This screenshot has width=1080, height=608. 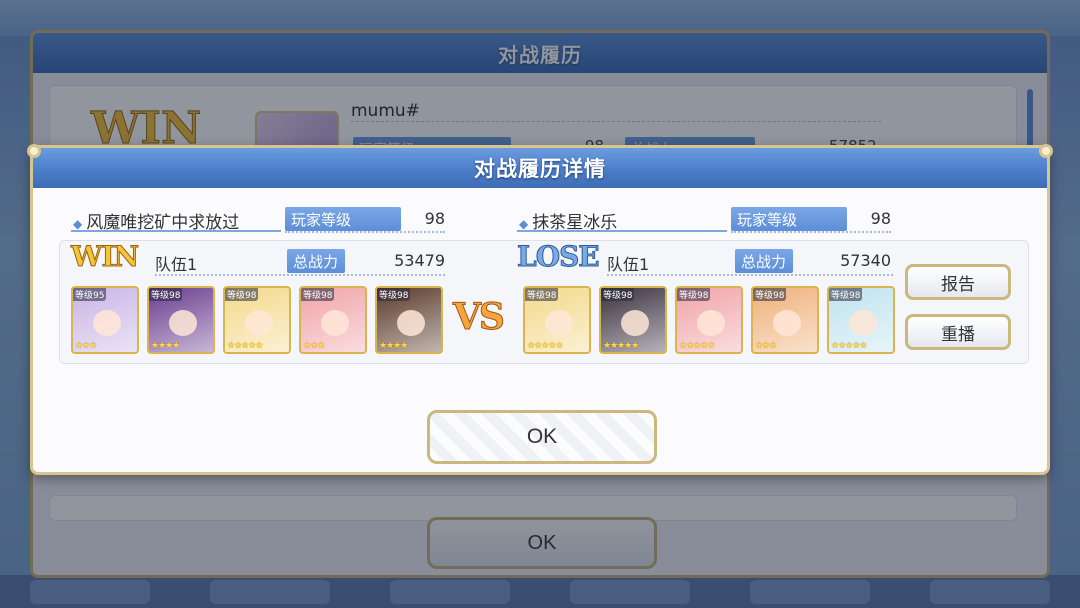 What do you see at coordinates (628, 264) in the screenshot?
I see `right-team-label: 队伍1` at bounding box center [628, 264].